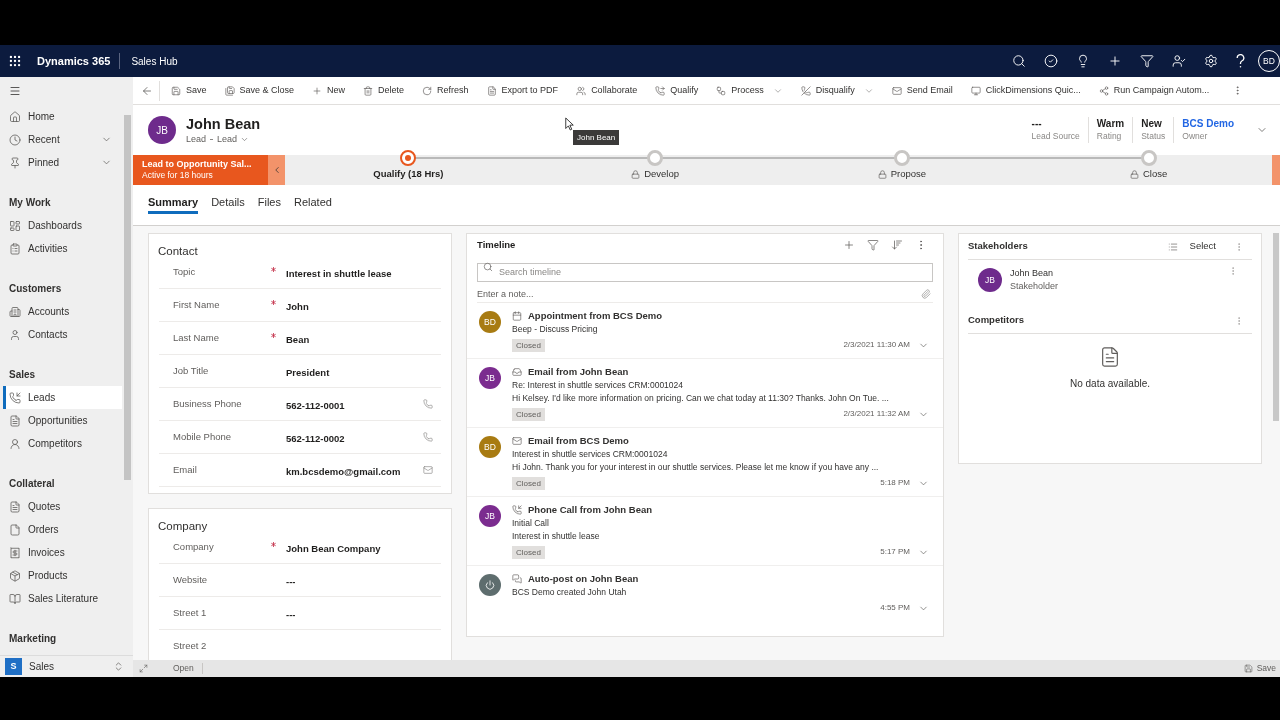 This screenshot has height=720, width=1280. I want to click on nav-item: Sales Literature, so click(62, 598).